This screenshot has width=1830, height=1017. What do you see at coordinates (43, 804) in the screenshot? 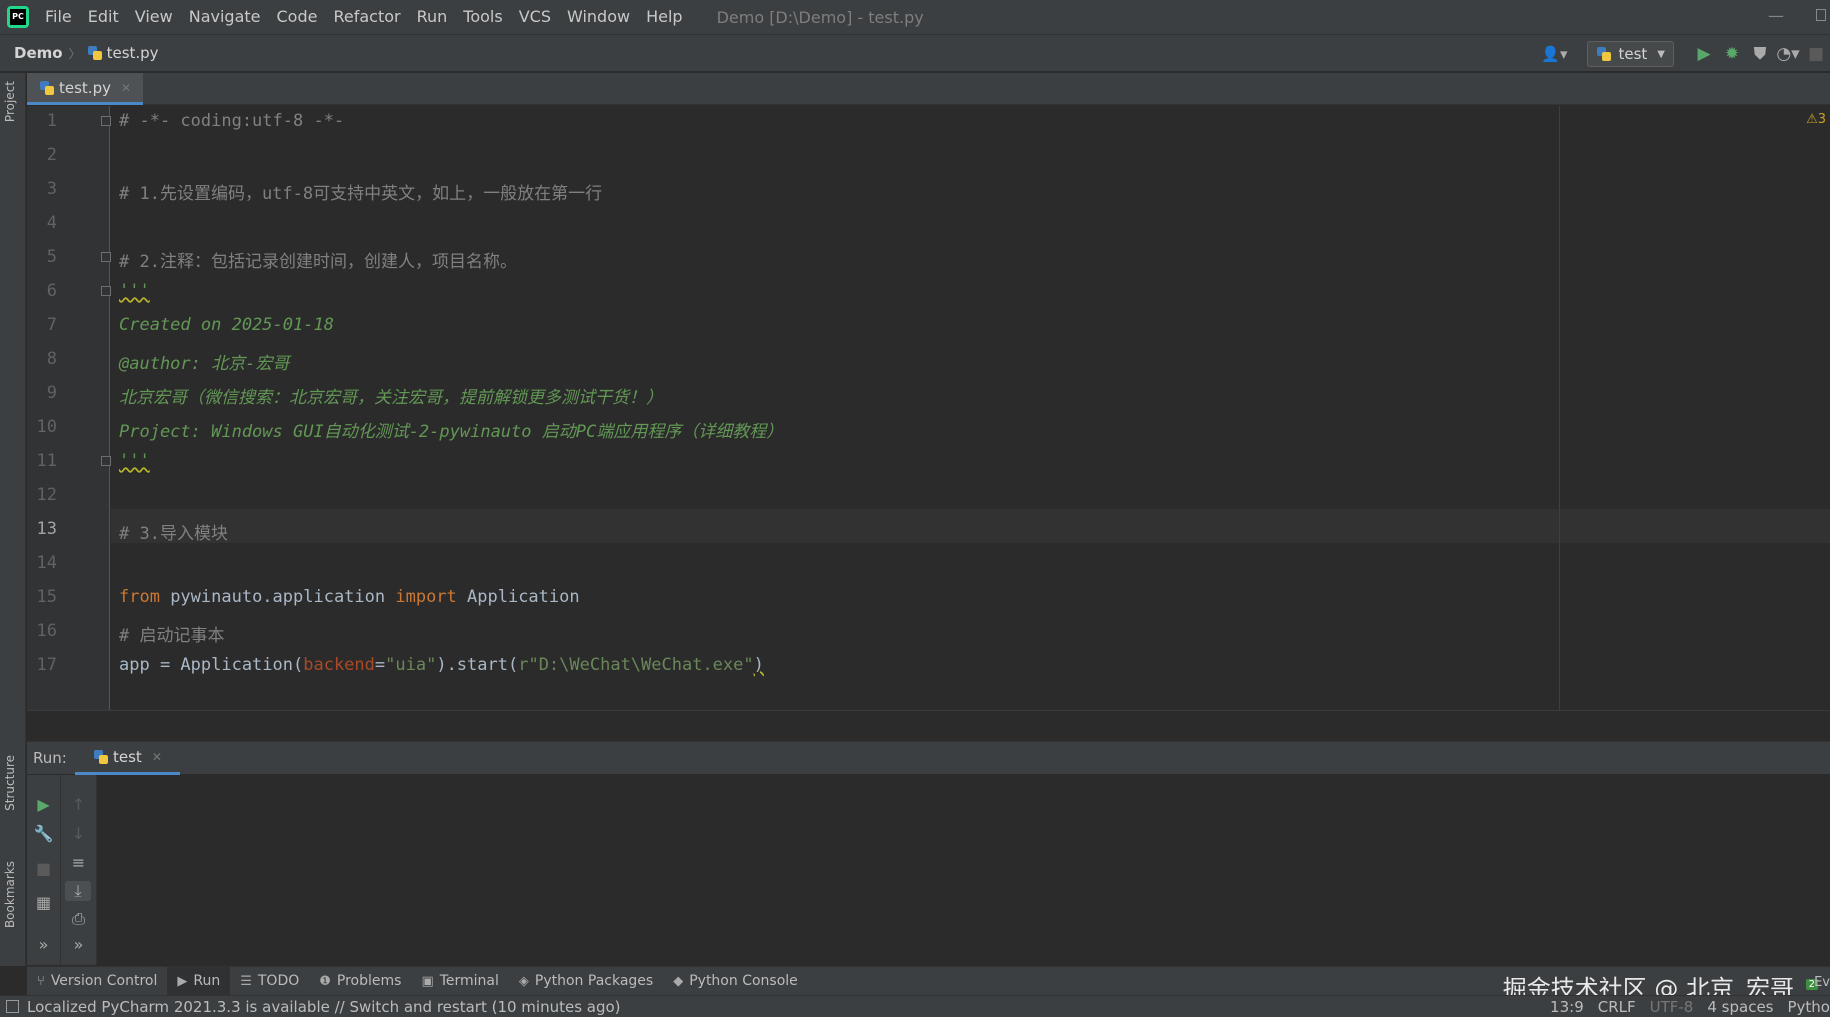
I see `rerun-icon: ▶` at bounding box center [43, 804].